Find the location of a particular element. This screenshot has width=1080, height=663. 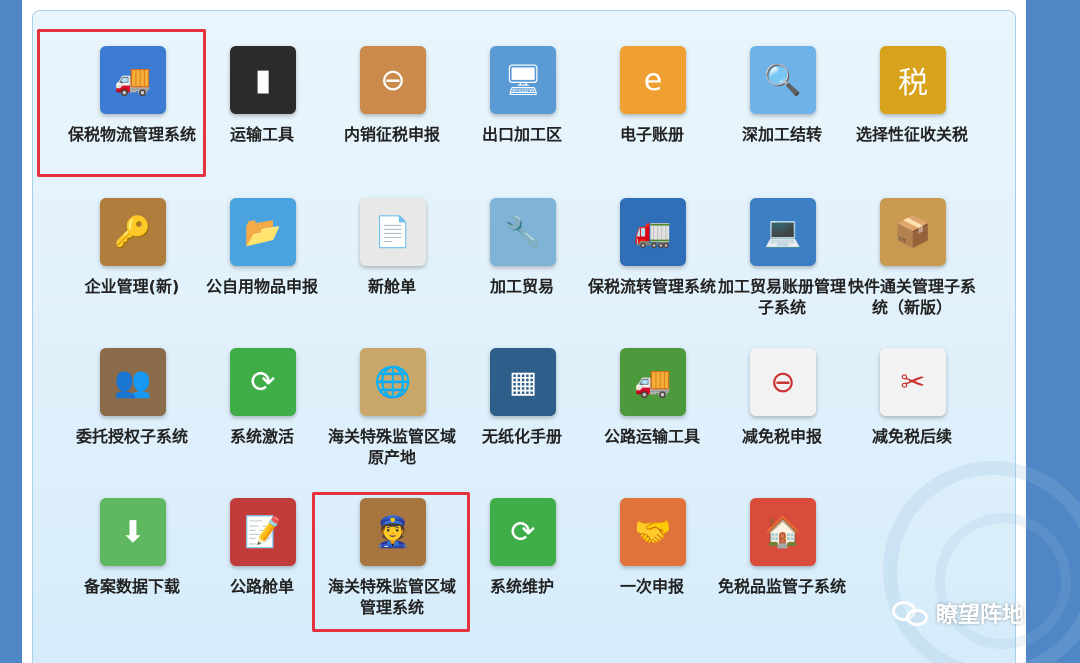

app-tile: 📦 快件通关管理子系统（新版） is located at coordinates (912, 273).